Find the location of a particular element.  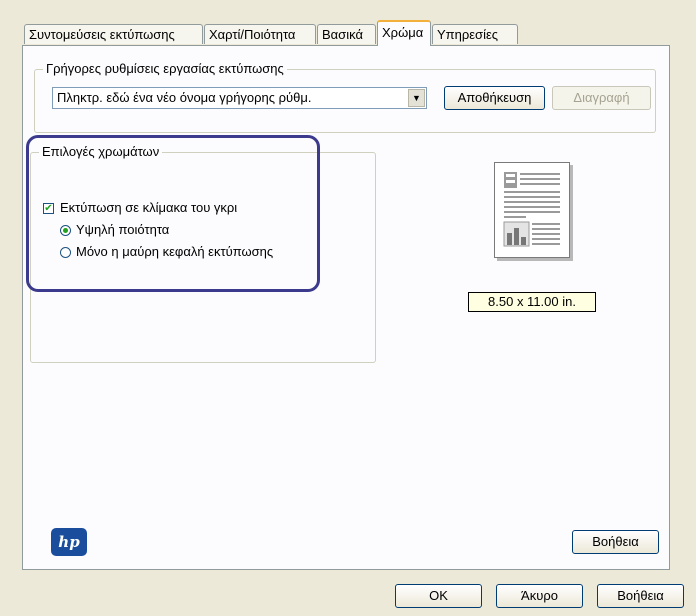

tab-color: Χρώμα is located at coordinates (404, 33).